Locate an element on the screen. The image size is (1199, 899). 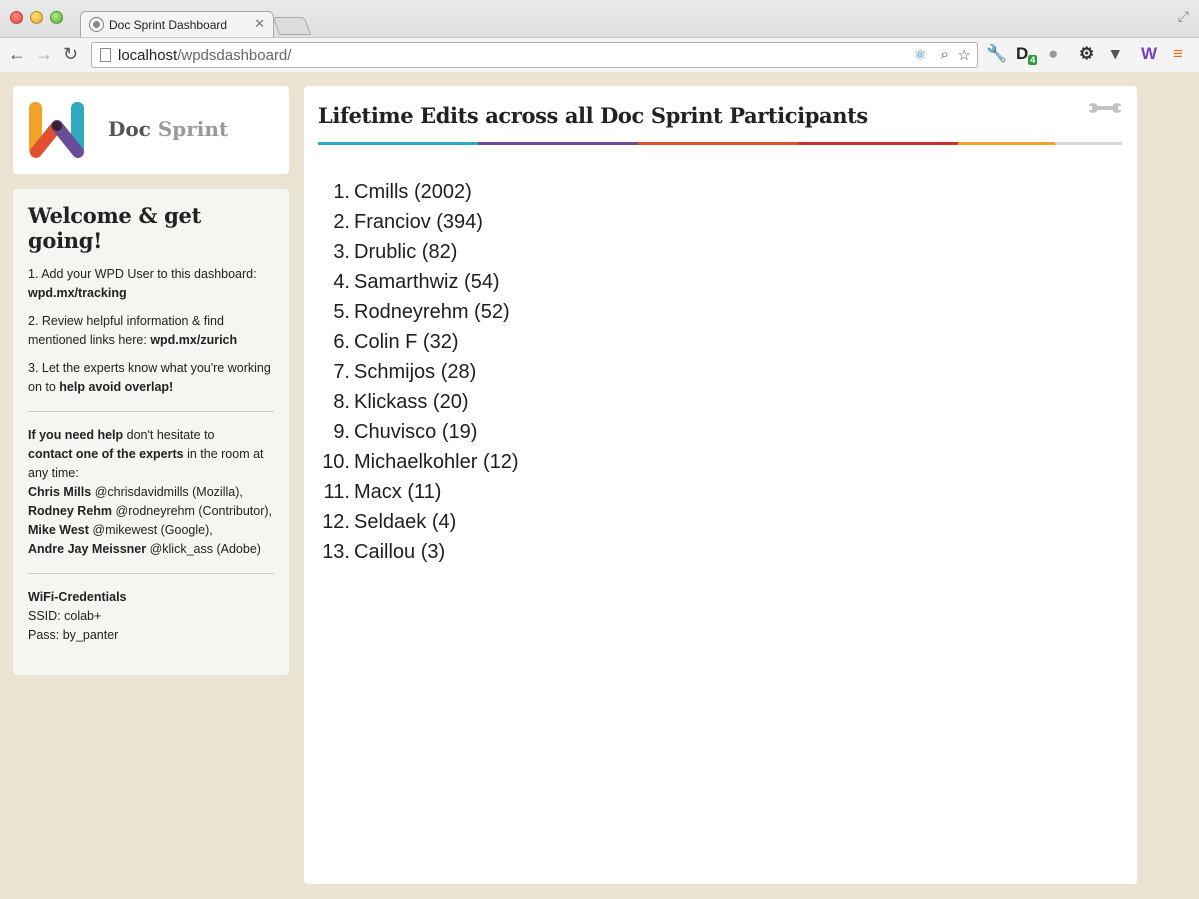
rank-number: 3. is located at coordinates (341, 252).